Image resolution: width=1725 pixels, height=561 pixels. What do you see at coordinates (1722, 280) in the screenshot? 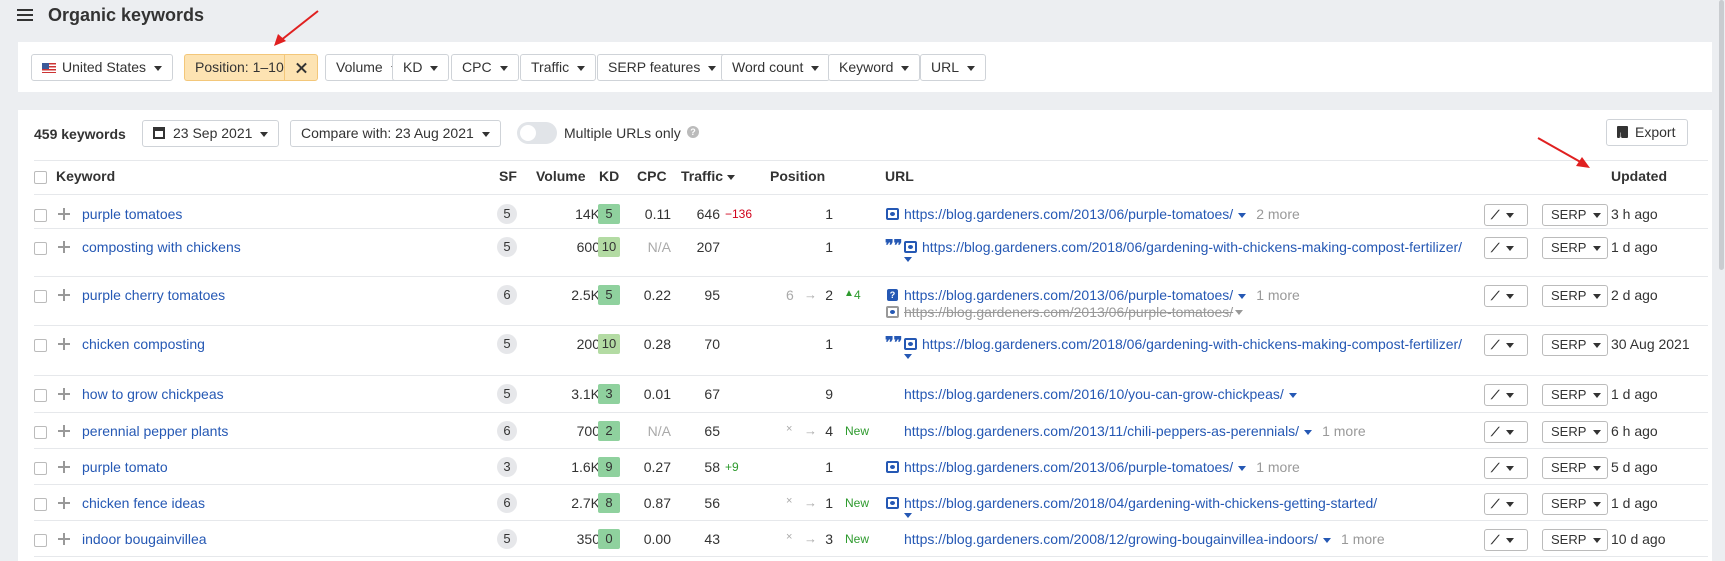
I see `scrollbar` at bounding box center [1722, 280].